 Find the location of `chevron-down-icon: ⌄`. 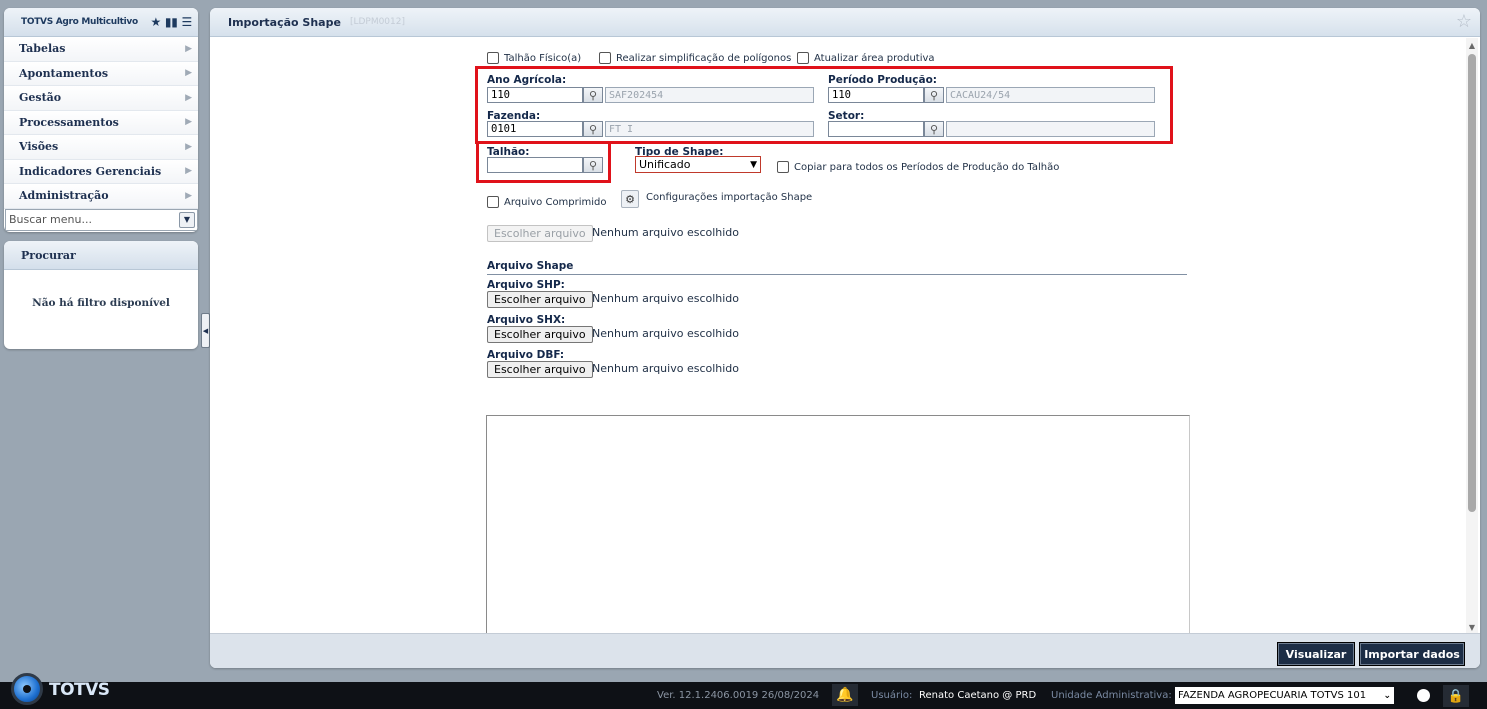

chevron-down-icon: ⌄ is located at coordinates (1387, 695).